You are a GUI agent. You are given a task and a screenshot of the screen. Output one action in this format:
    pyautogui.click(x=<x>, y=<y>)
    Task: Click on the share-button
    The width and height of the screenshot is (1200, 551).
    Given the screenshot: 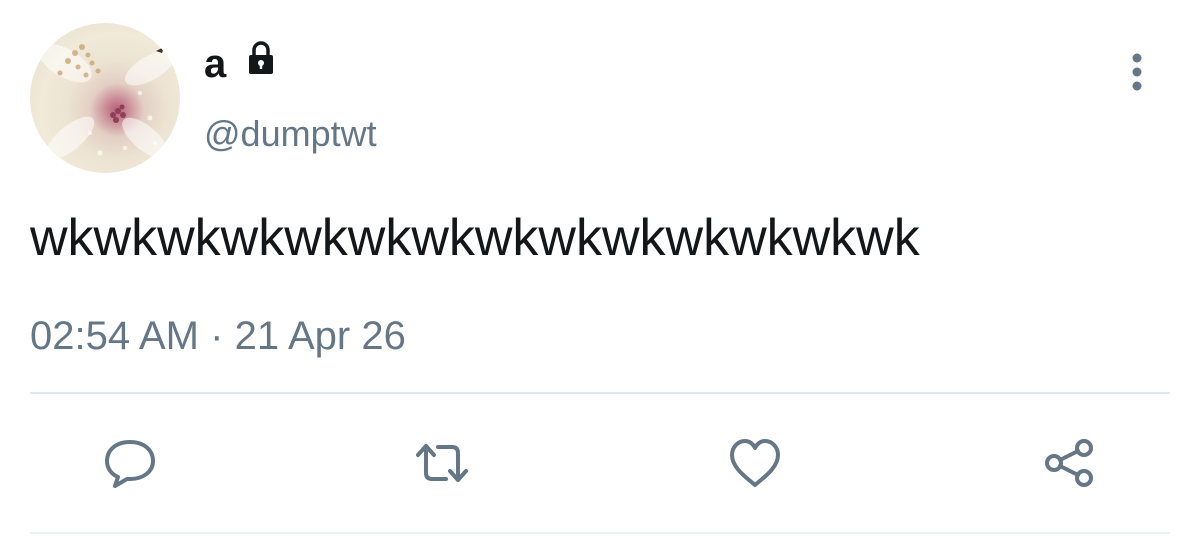 What is the action you would take?
    pyautogui.click(x=1070, y=463)
    